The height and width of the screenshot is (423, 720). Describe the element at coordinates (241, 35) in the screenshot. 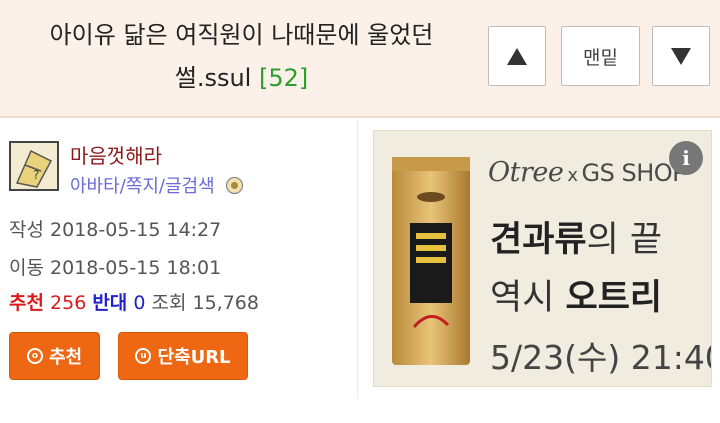

I see `post-title-line1: 아이유 닮은 여직원이 나때문에 울었던` at that location.